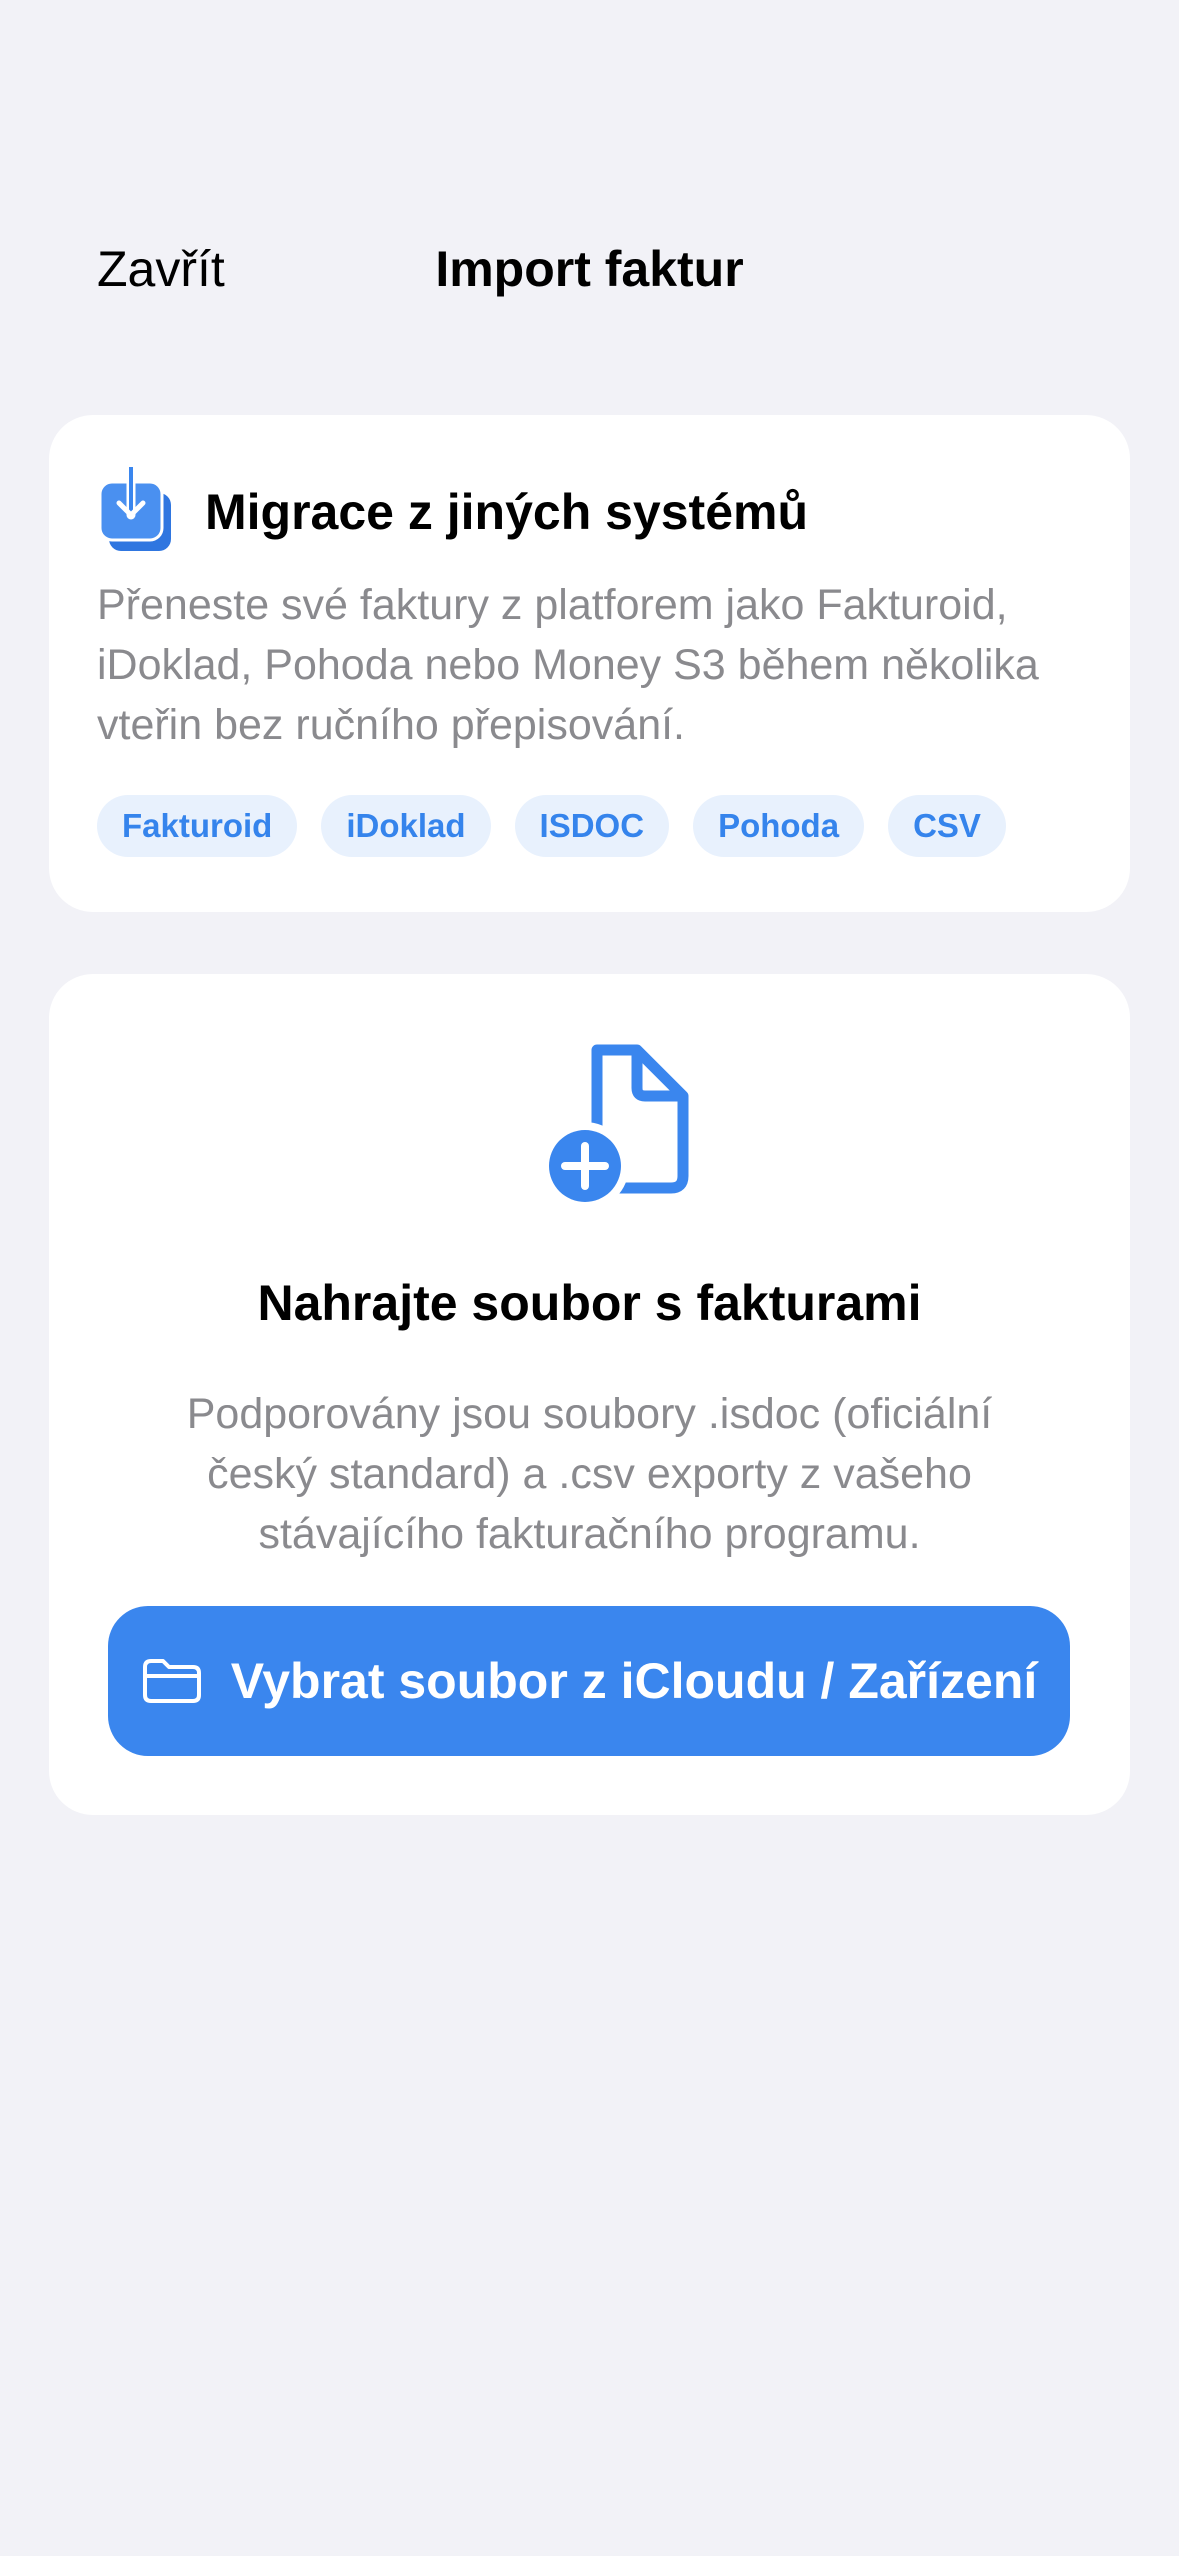 The width and height of the screenshot is (1179, 2556). I want to click on tag-isdoc: ISDOC, so click(592, 826).